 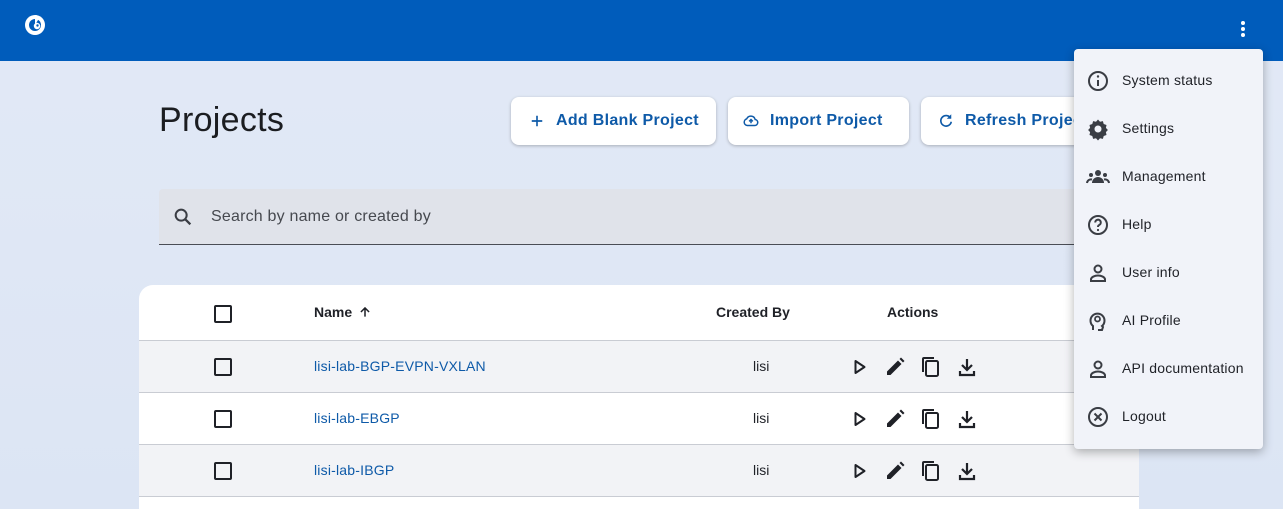 What do you see at coordinates (365, 311) in the screenshot?
I see `arrow-up-icon` at bounding box center [365, 311].